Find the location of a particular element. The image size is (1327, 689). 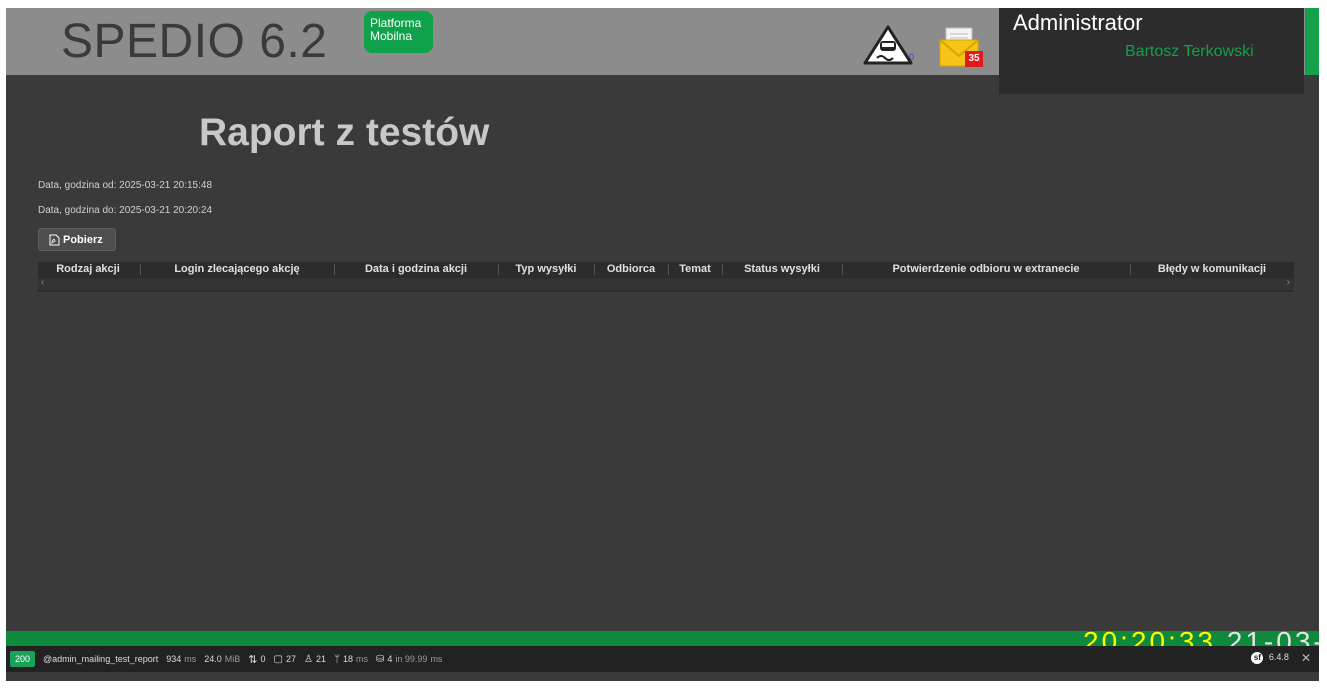

column-header: Login zlecającego akcję is located at coordinates (237, 269).